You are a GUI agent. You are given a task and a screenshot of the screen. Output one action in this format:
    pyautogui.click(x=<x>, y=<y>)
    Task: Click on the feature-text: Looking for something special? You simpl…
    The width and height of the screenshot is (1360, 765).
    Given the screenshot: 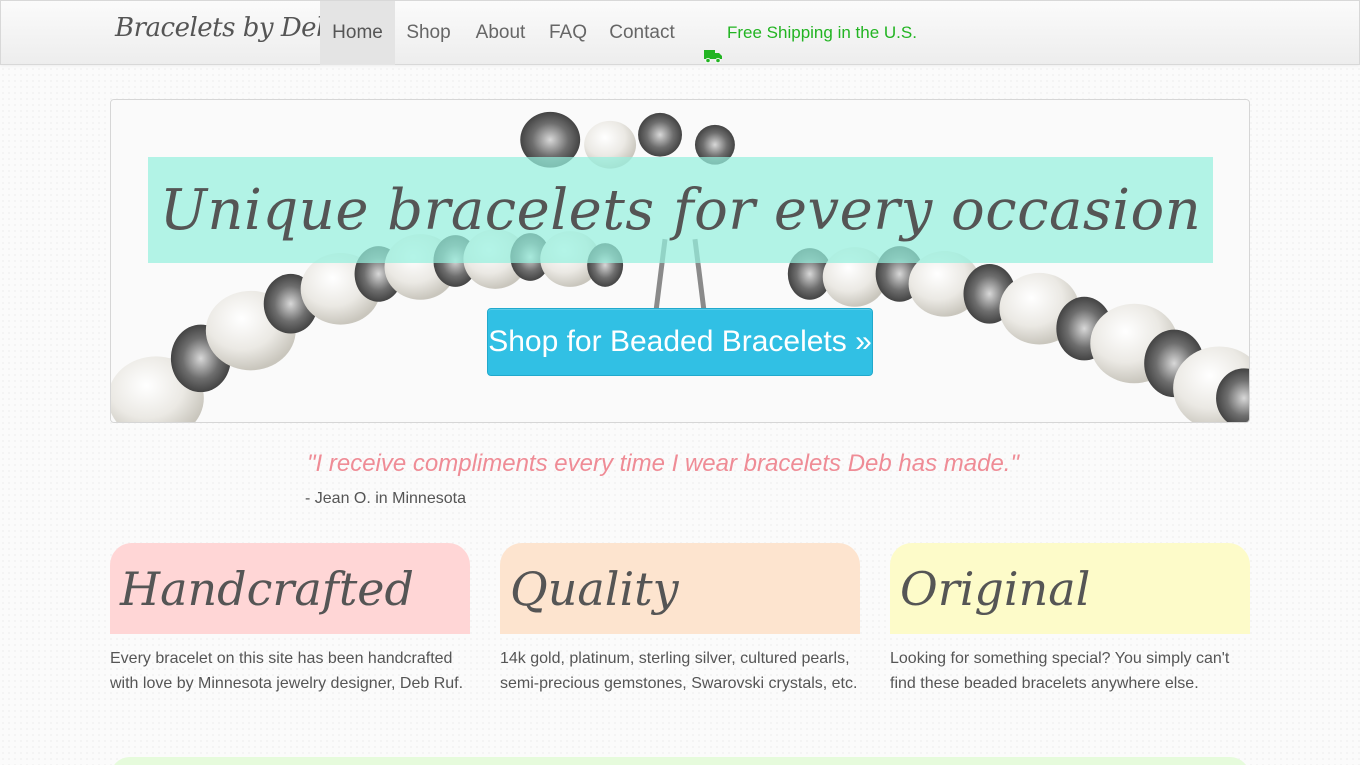 What is the action you would take?
    pyautogui.click(x=1060, y=671)
    